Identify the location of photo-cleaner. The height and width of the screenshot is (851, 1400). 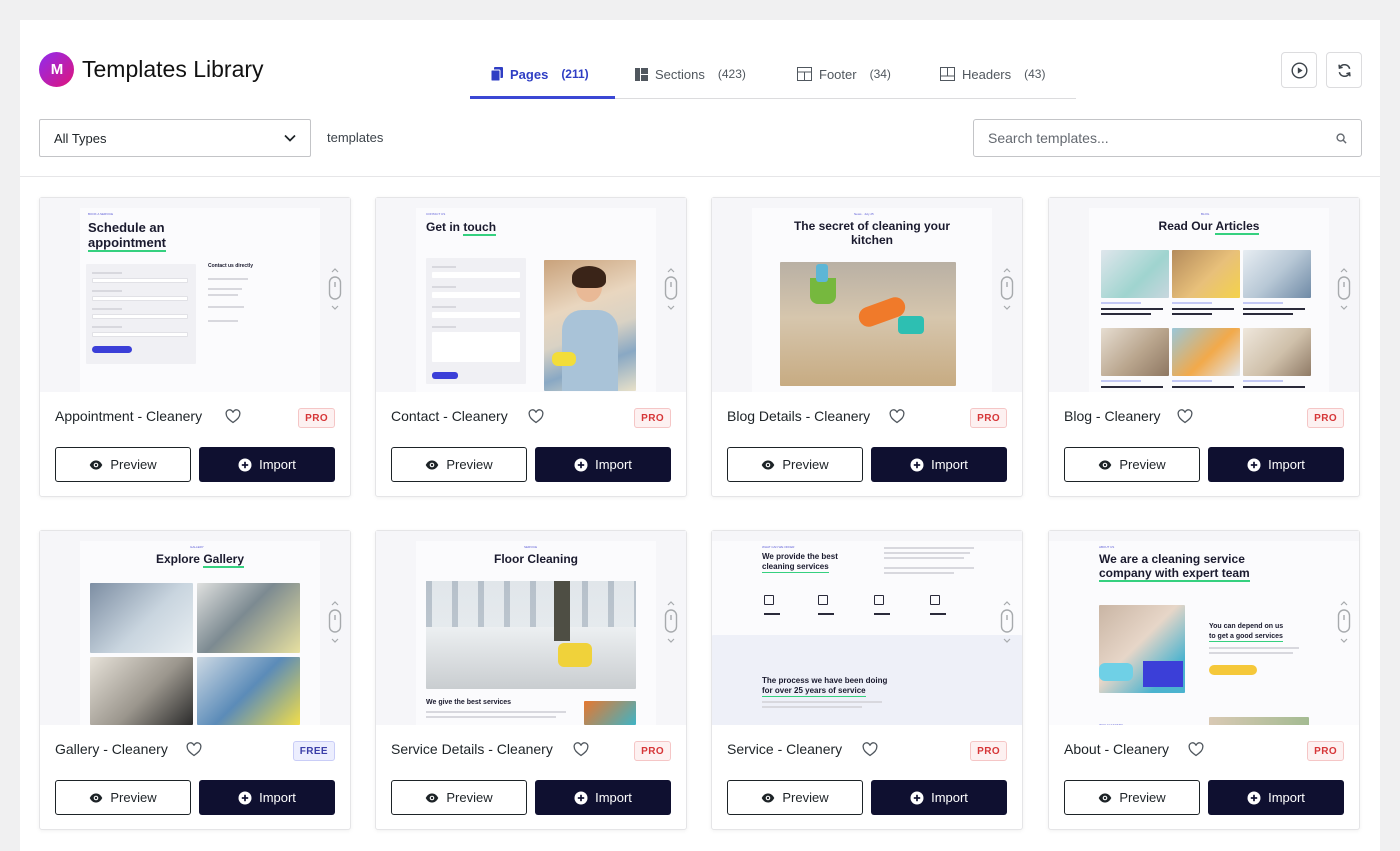
(1142, 649).